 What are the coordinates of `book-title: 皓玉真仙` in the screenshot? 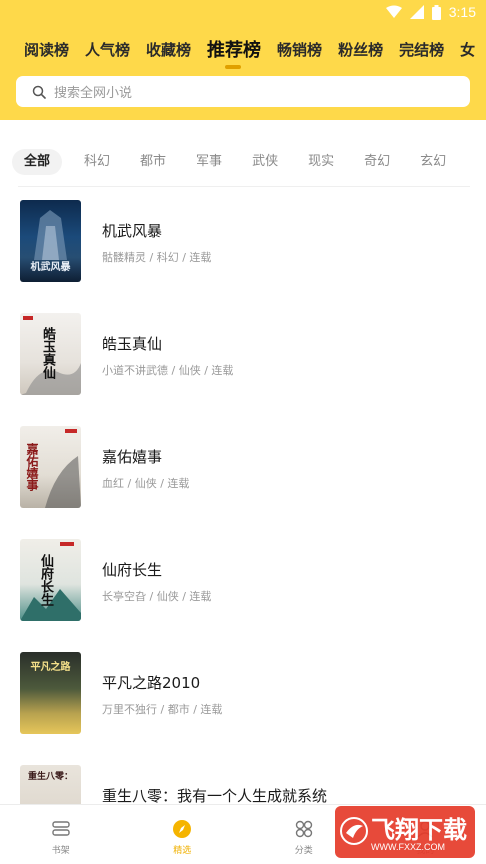 It's located at (132, 344).